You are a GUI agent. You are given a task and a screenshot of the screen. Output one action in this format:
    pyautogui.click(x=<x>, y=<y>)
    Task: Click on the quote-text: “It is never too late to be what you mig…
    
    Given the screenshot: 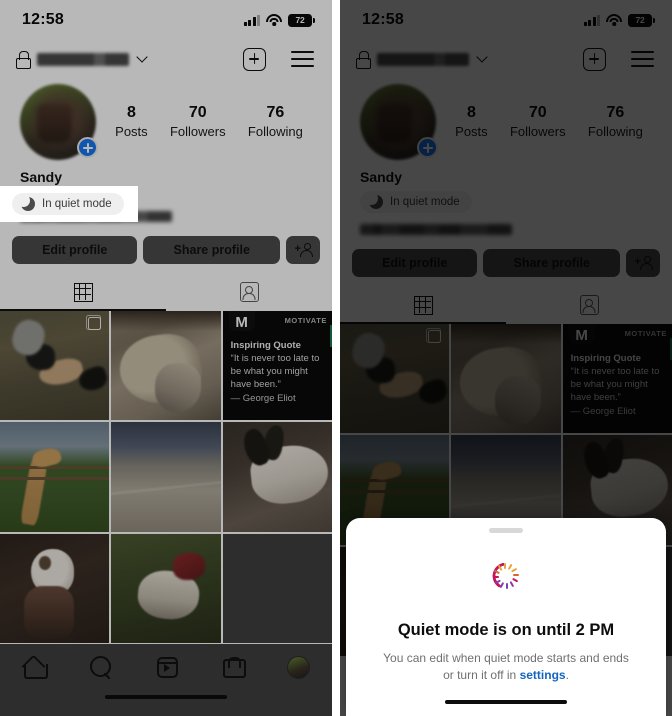 What is the action you would take?
    pyautogui.click(x=615, y=384)
    